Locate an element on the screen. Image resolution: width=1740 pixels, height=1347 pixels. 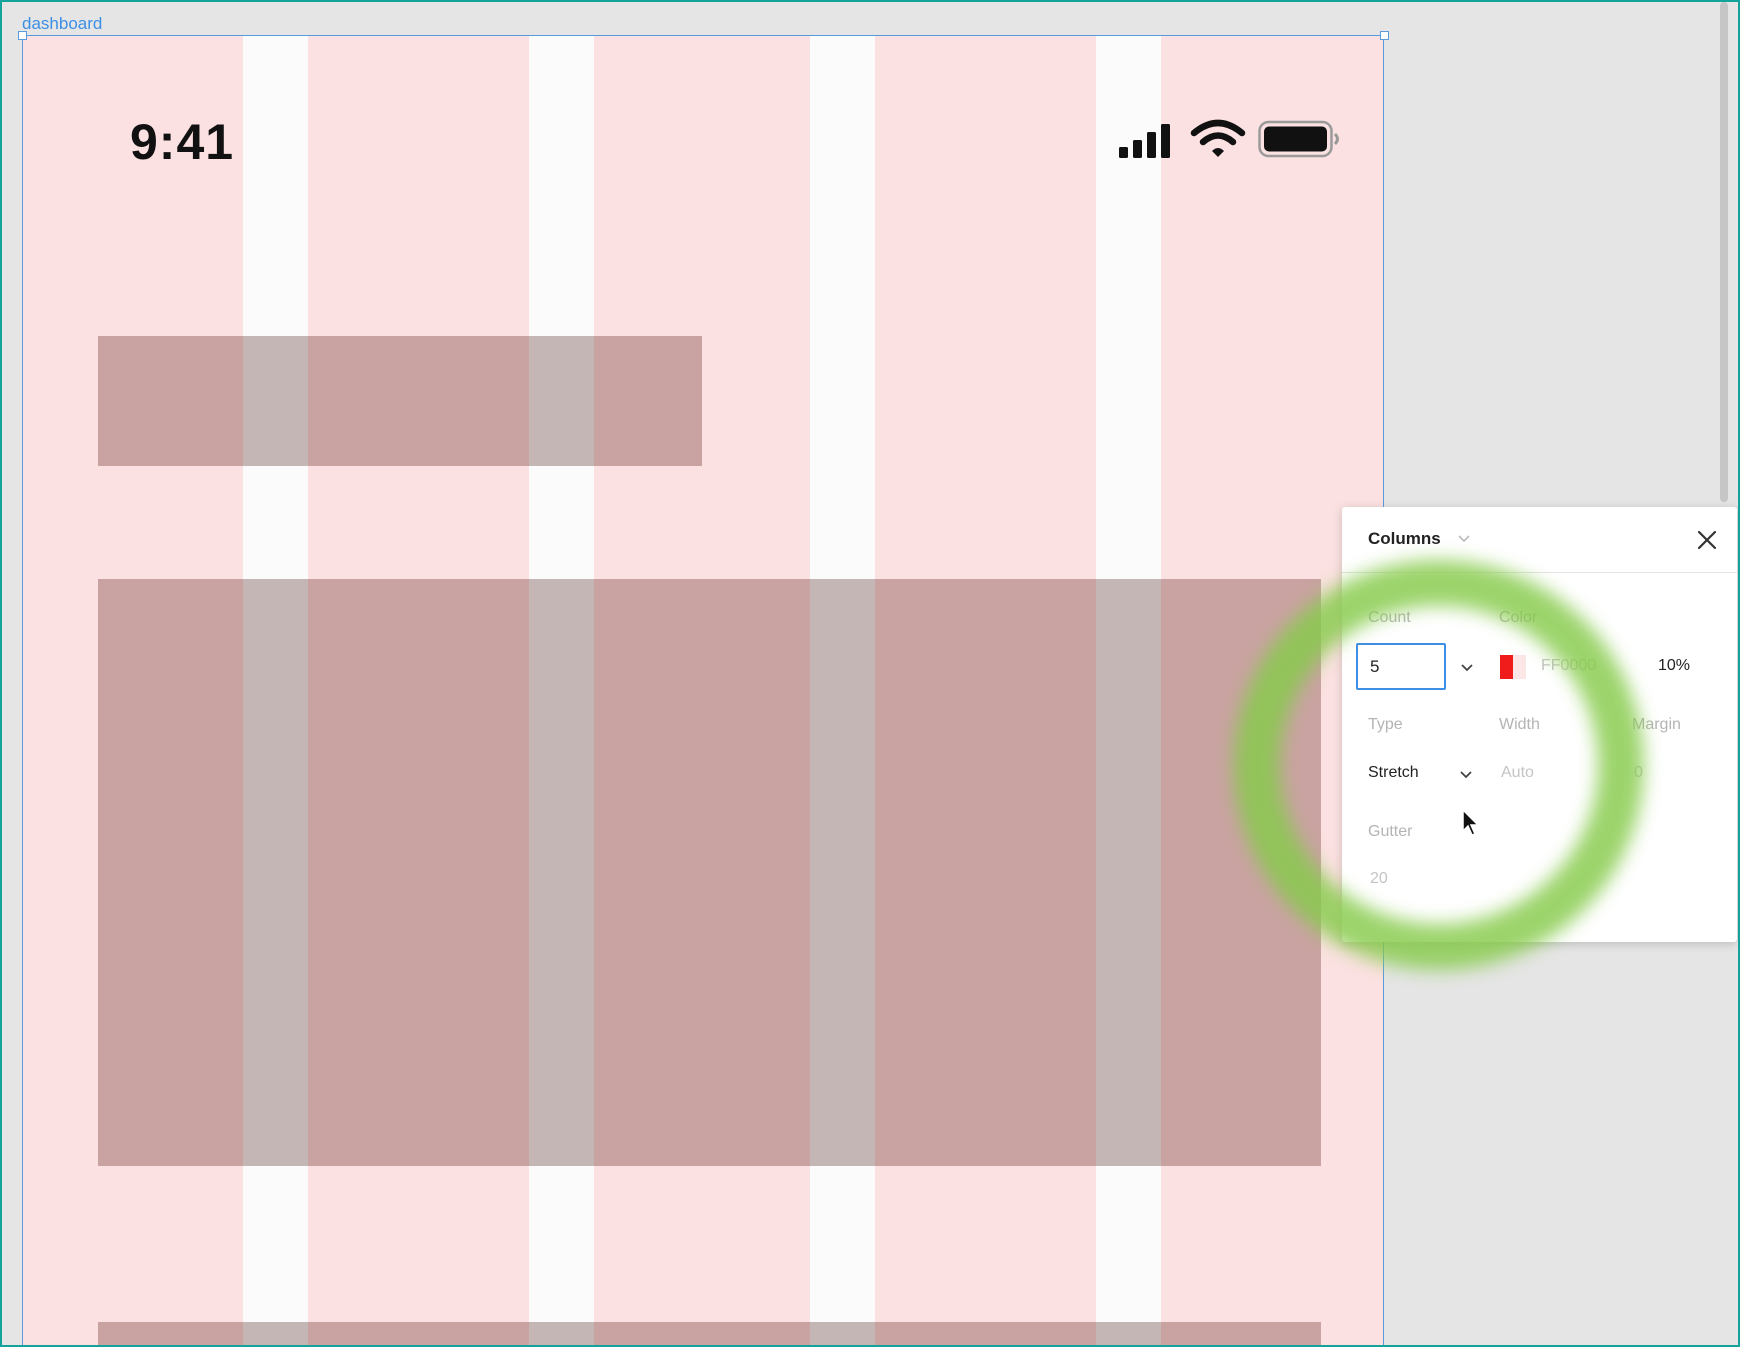
wifi-icon is located at coordinates (1218, 138).